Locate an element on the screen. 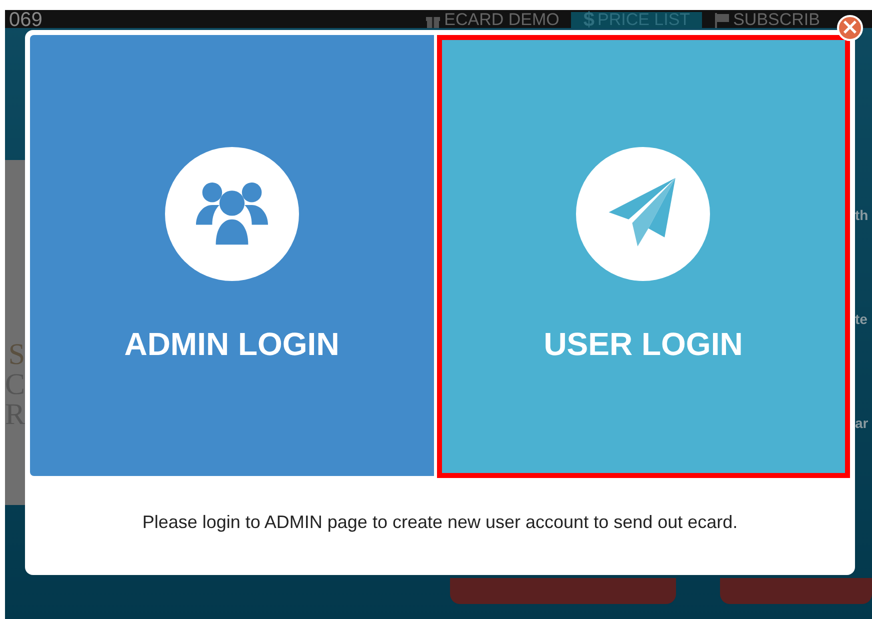 This screenshot has width=872, height=619. background-text: th is located at coordinates (862, 215).